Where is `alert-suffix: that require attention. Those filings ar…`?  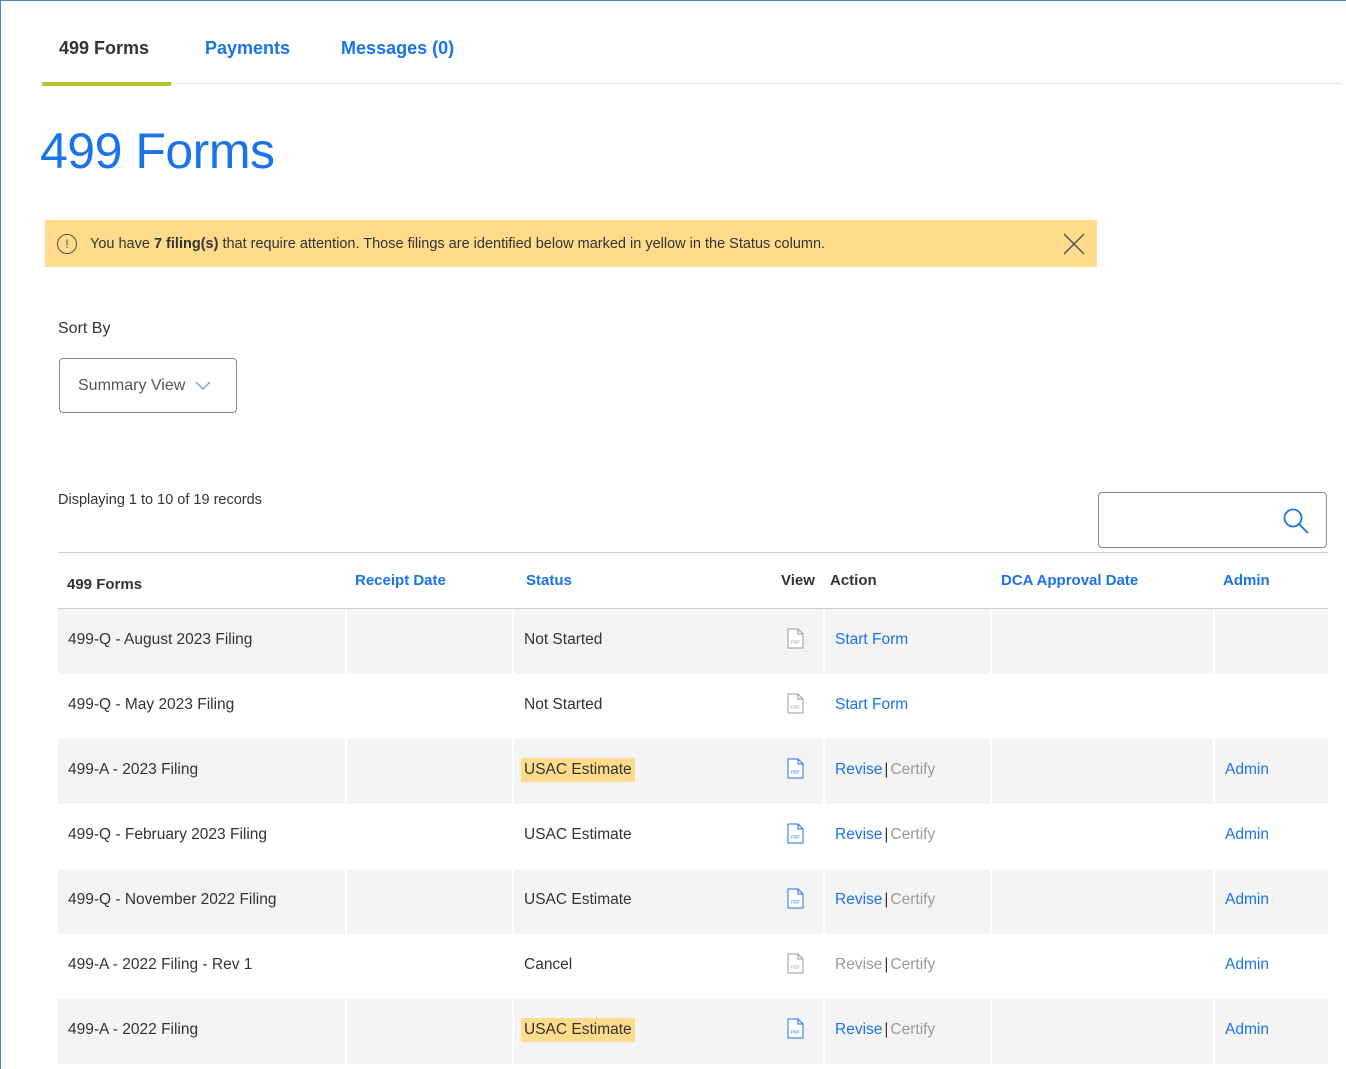 alert-suffix: that require attention. Those filings ar… is located at coordinates (522, 243).